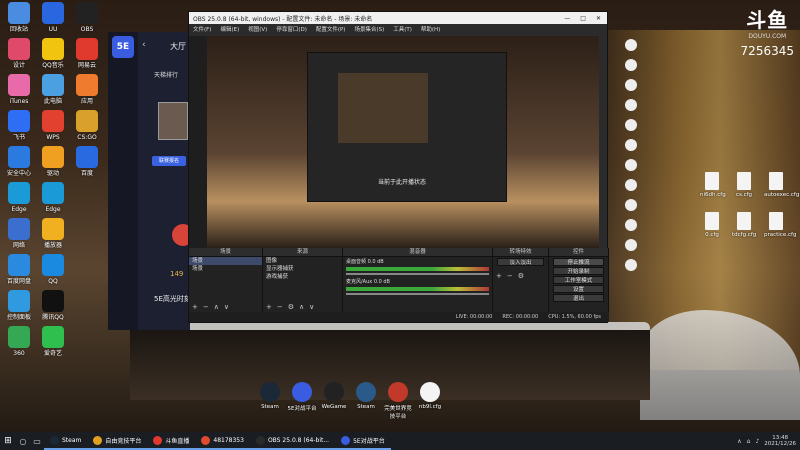 This screenshot has width=800, height=450. What do you see at coordinates (583, 18) in the screenshot?
I see `maximize-icon: □` at bounding box center [583, 18].